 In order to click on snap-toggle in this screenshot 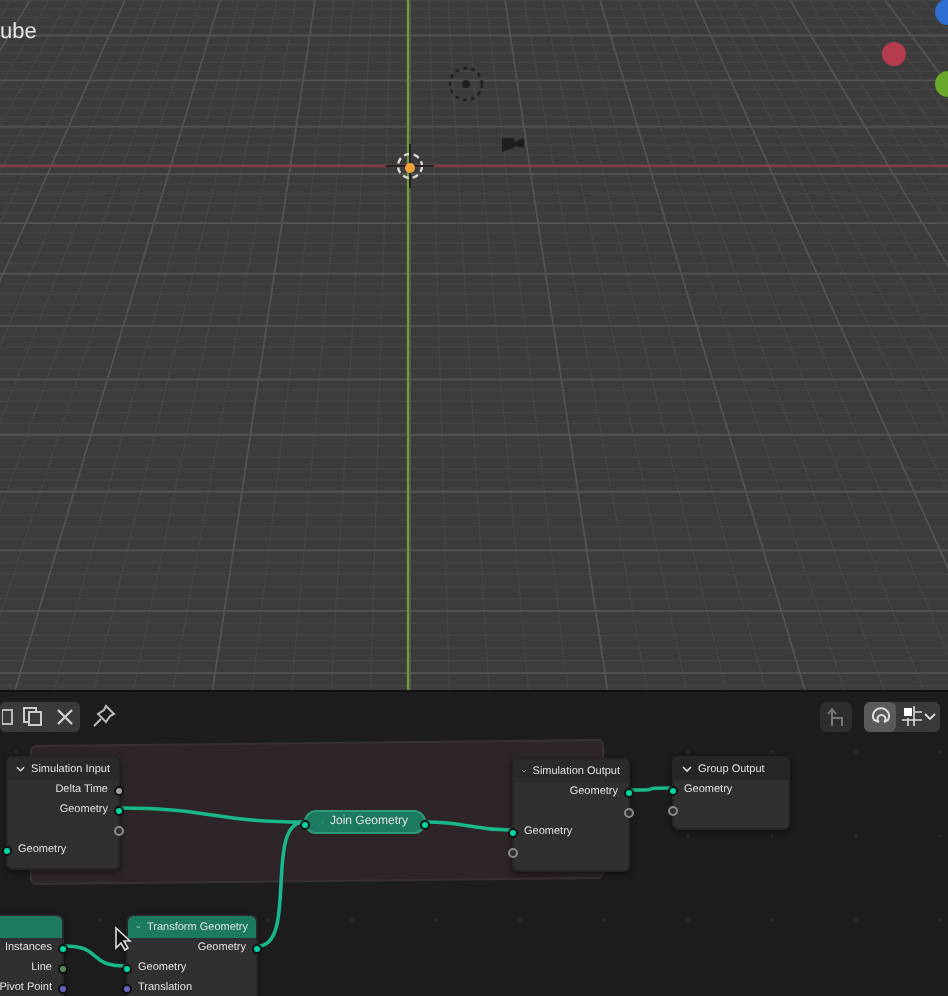, I will do `click(880, 716)`.